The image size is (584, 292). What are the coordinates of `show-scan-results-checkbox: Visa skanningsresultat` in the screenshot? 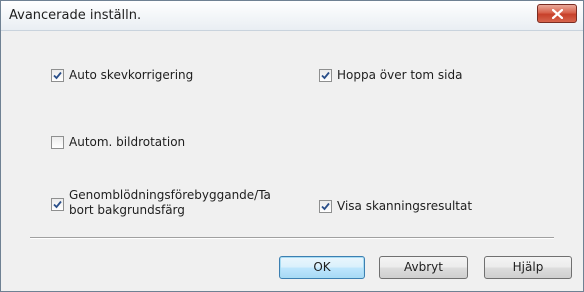 It's located at (395, 206).